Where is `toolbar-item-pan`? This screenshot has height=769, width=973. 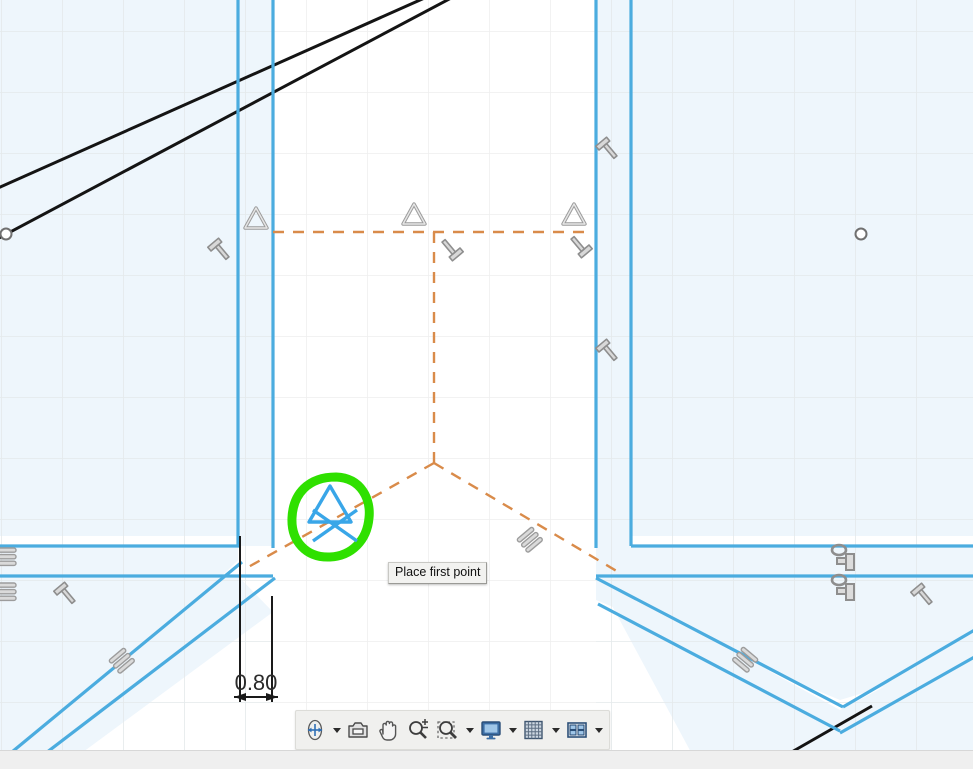
toolbar-item-pan is located at coordinates (388, 730).